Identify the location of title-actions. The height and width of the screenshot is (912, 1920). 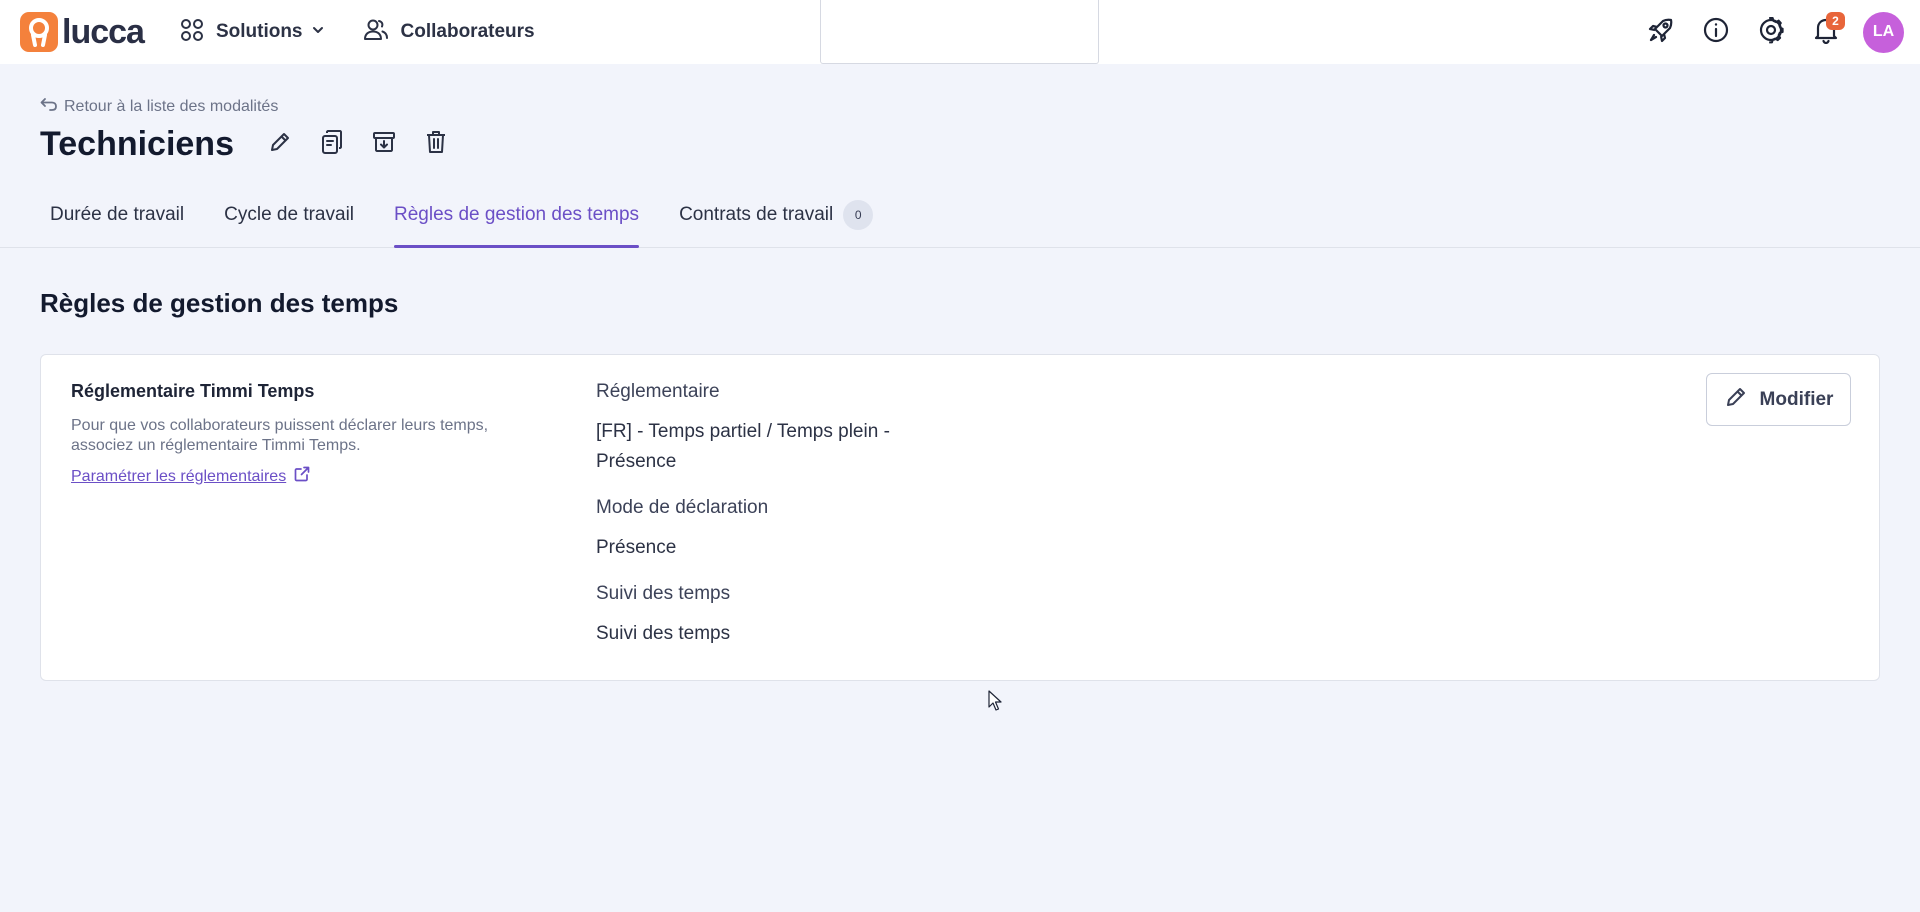
(358, 144).